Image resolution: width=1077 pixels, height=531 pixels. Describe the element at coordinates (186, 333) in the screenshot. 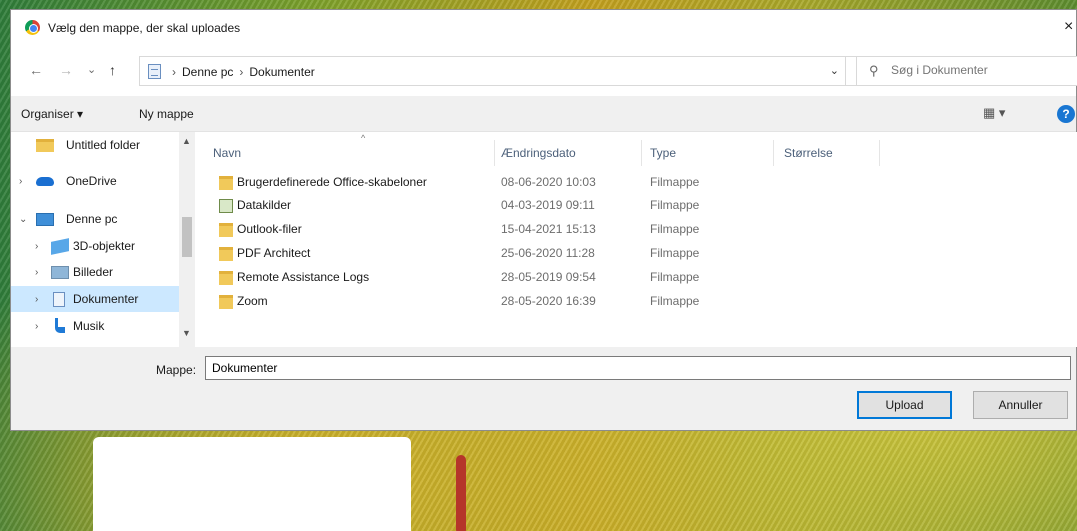

I see `scroll-down-arrow-icon: ▼` at that location.